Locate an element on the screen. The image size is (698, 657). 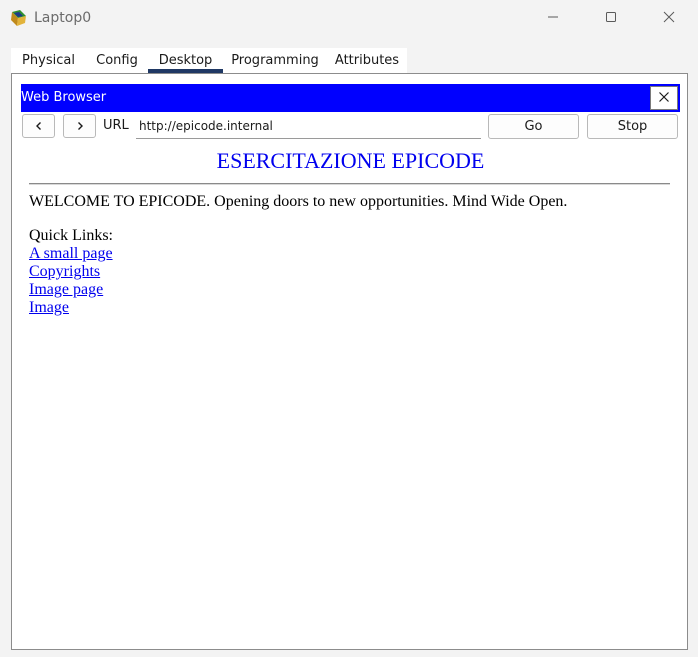
horizontal-rule is located at coordinates (349, 184).